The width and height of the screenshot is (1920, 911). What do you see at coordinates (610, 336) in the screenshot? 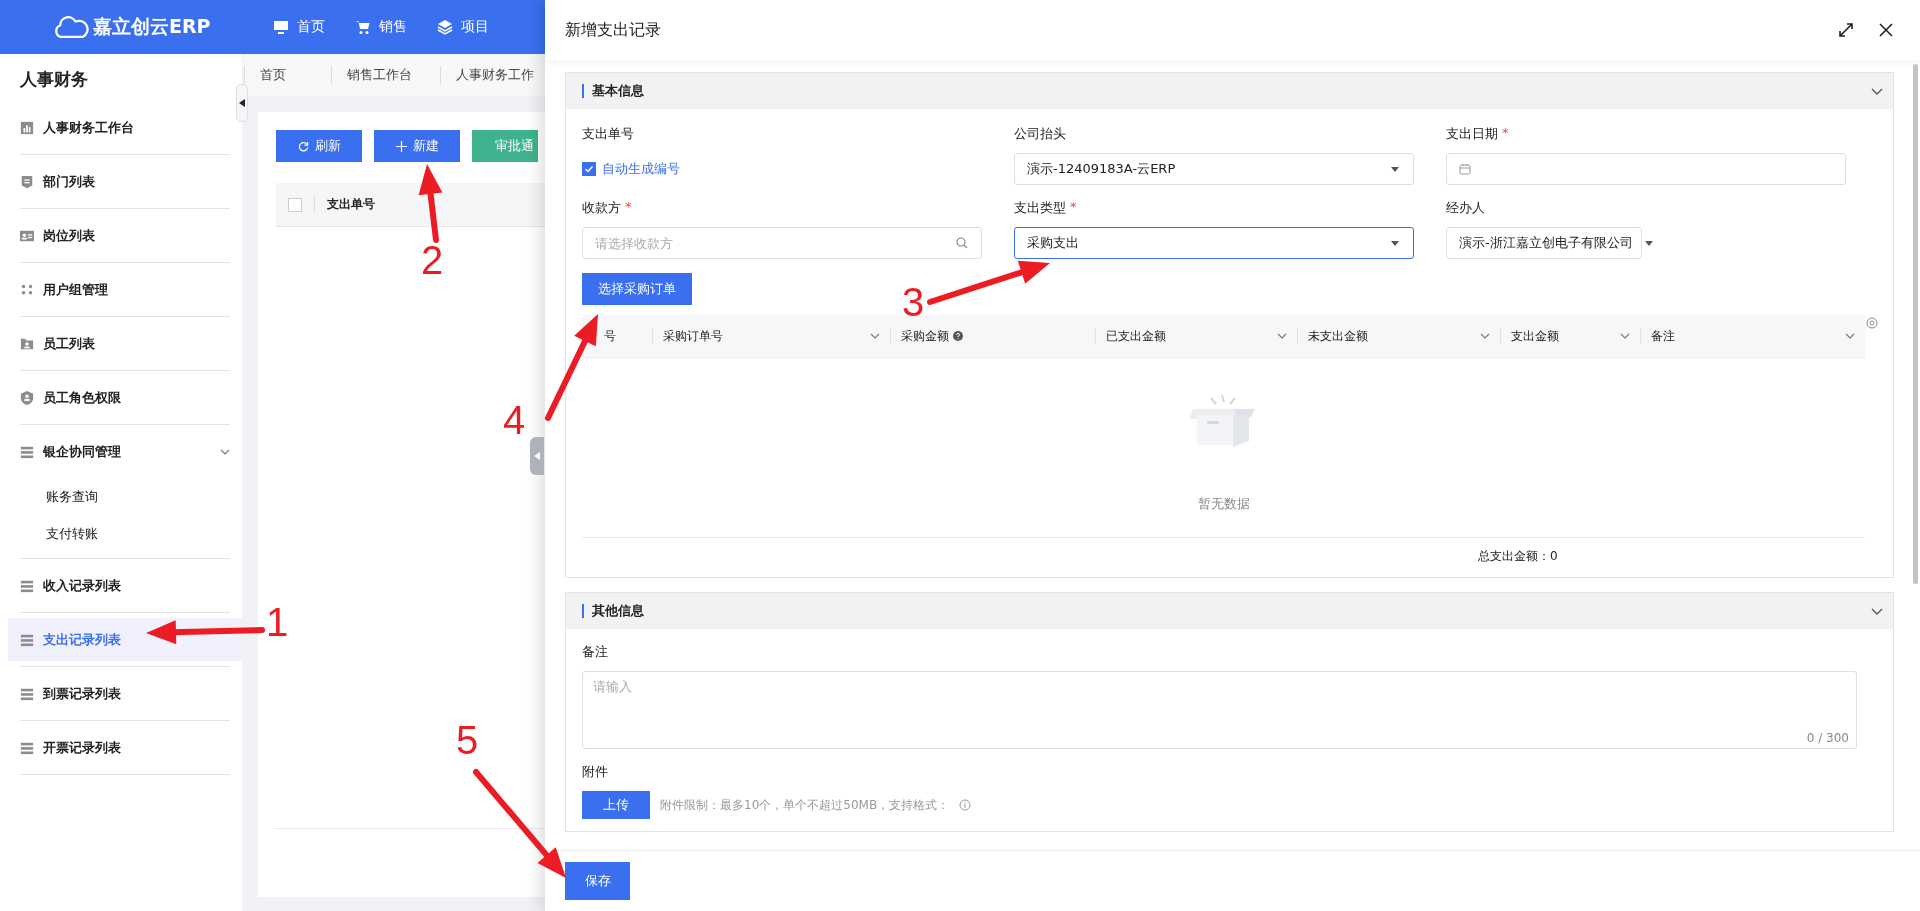
I see `column-header: 号` at bounding box center [610, 336].